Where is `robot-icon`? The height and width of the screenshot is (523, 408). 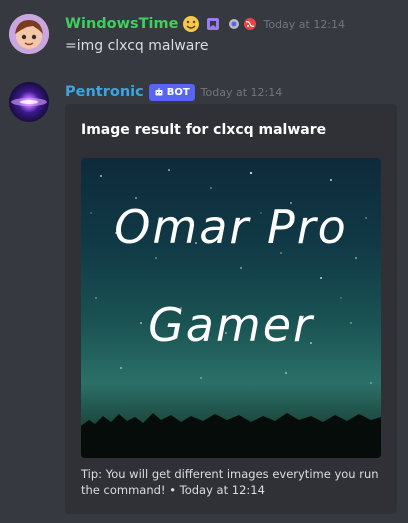 robot-icon is located at coordinates (159, 92).